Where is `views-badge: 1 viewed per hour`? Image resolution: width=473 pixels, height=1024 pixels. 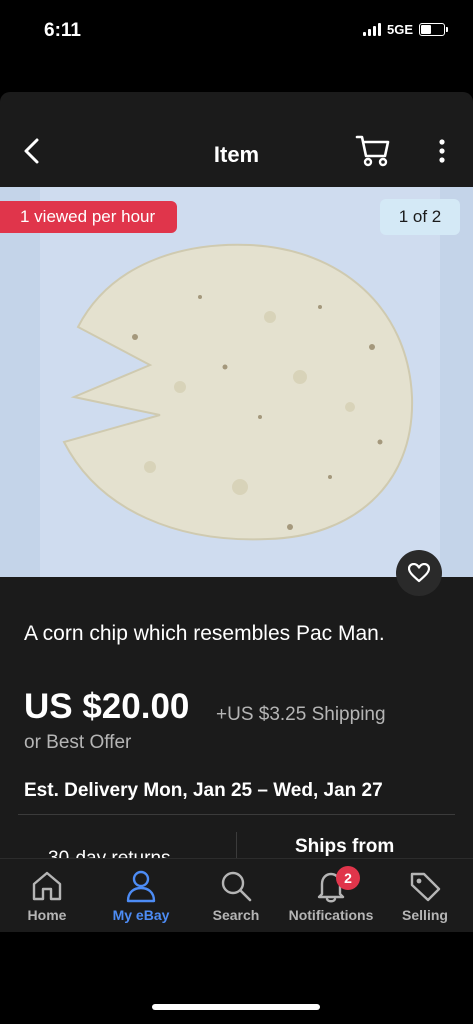 views-badge: 1 viewed per hour is located at coordinates (89, 217).